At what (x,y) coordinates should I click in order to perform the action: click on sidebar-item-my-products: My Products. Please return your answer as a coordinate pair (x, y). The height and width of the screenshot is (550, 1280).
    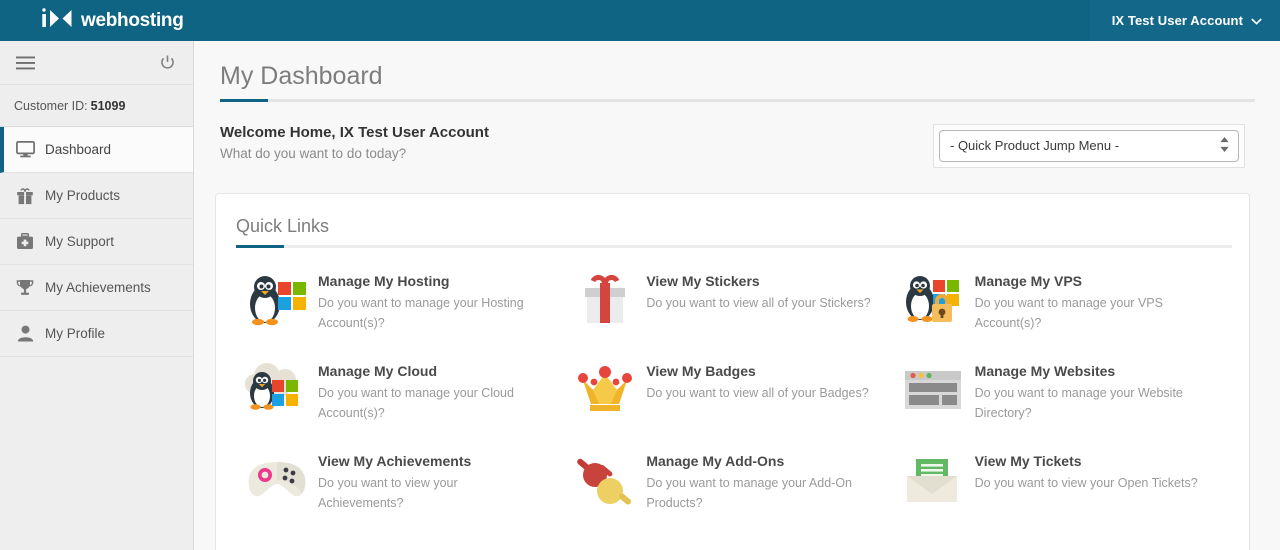
    Looking at the image, I should click on (96, 196).